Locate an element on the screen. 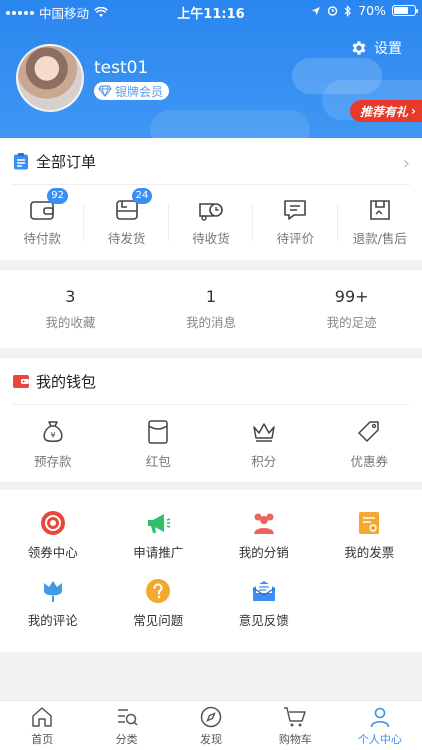 The image size is (422, 750). refund-icon is located at coordinates (380, 209).